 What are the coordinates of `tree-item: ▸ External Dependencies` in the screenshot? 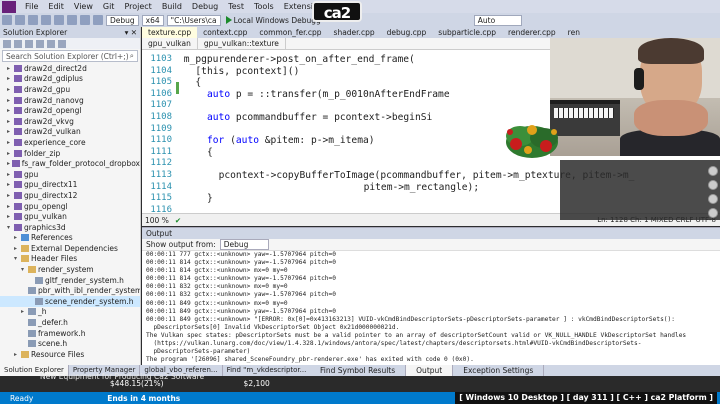 It's located at (70, 248).